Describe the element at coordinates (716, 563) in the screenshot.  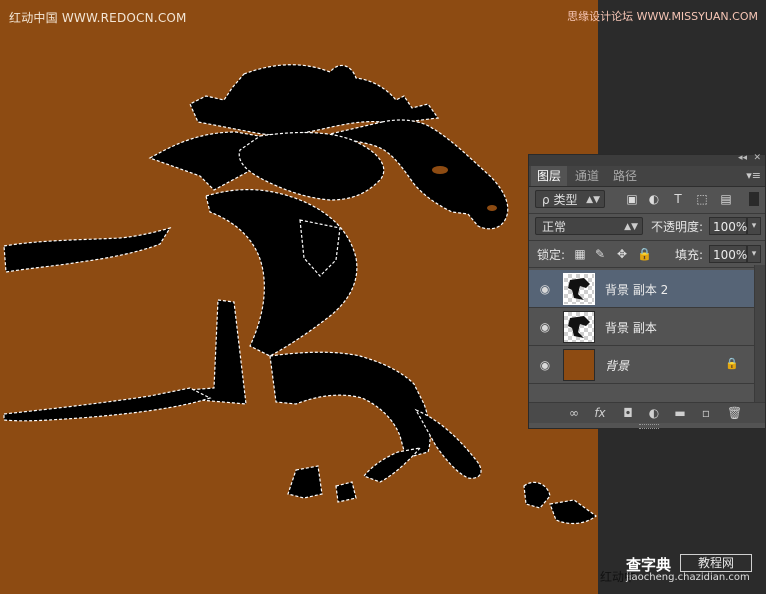
I see `logo-box-text: 教程网` at that location.